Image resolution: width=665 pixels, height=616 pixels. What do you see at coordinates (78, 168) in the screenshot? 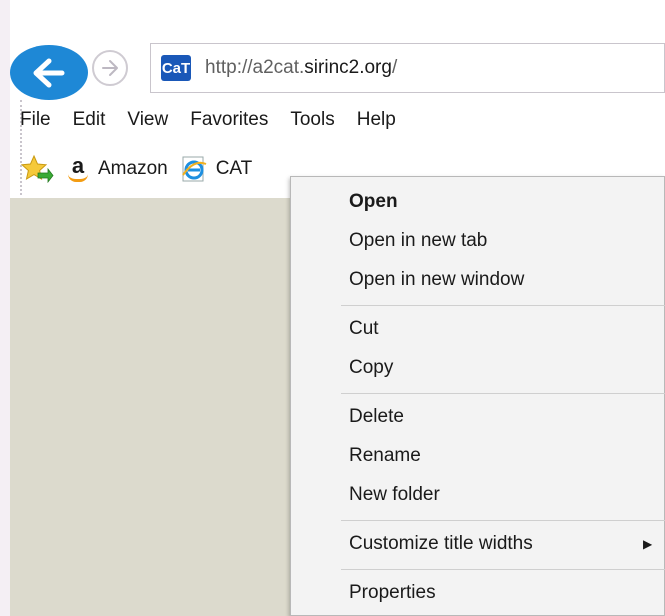
I see `amazon-icon: a` at bounding box center [78, 168].